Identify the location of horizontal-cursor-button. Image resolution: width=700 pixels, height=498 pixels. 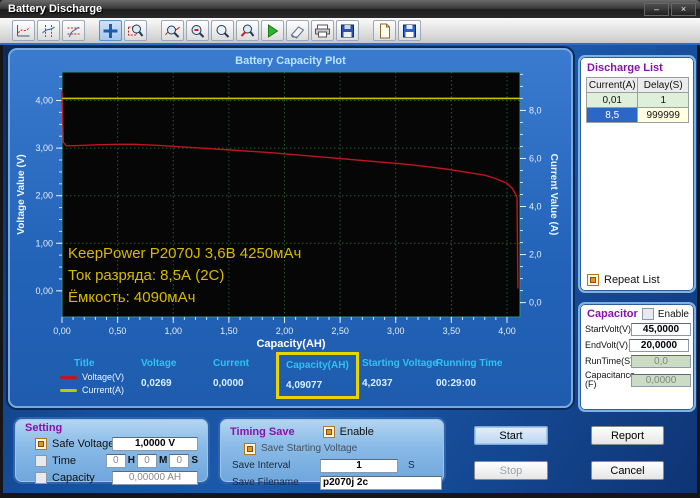
(73, 30).